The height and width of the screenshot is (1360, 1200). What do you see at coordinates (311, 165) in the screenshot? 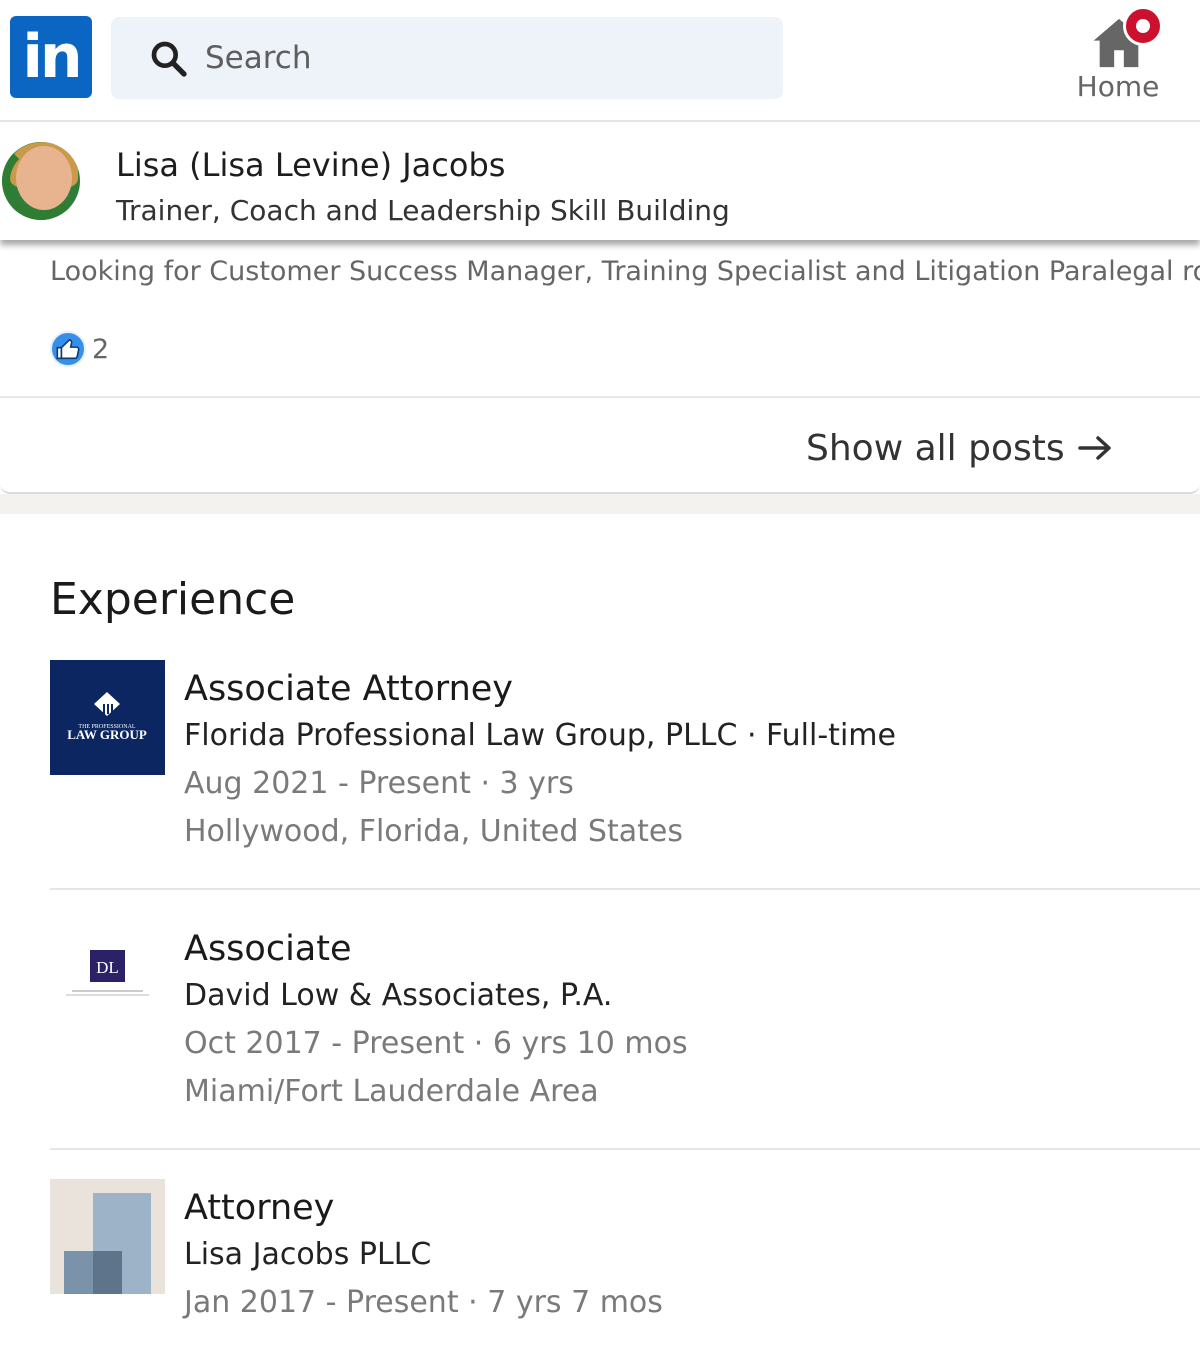
I see `profile-name: Lisa (Lisa Levine) Jacobs` at bounding box center [311, 165].